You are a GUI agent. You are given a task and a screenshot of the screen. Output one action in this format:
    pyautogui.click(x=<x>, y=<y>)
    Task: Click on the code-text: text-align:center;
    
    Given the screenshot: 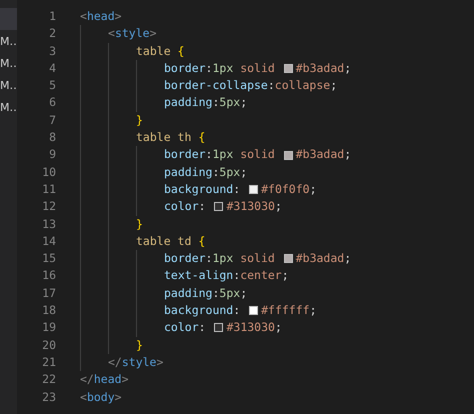 What is the action you would take?
    pyautogui.click(x=226, y=275)
    